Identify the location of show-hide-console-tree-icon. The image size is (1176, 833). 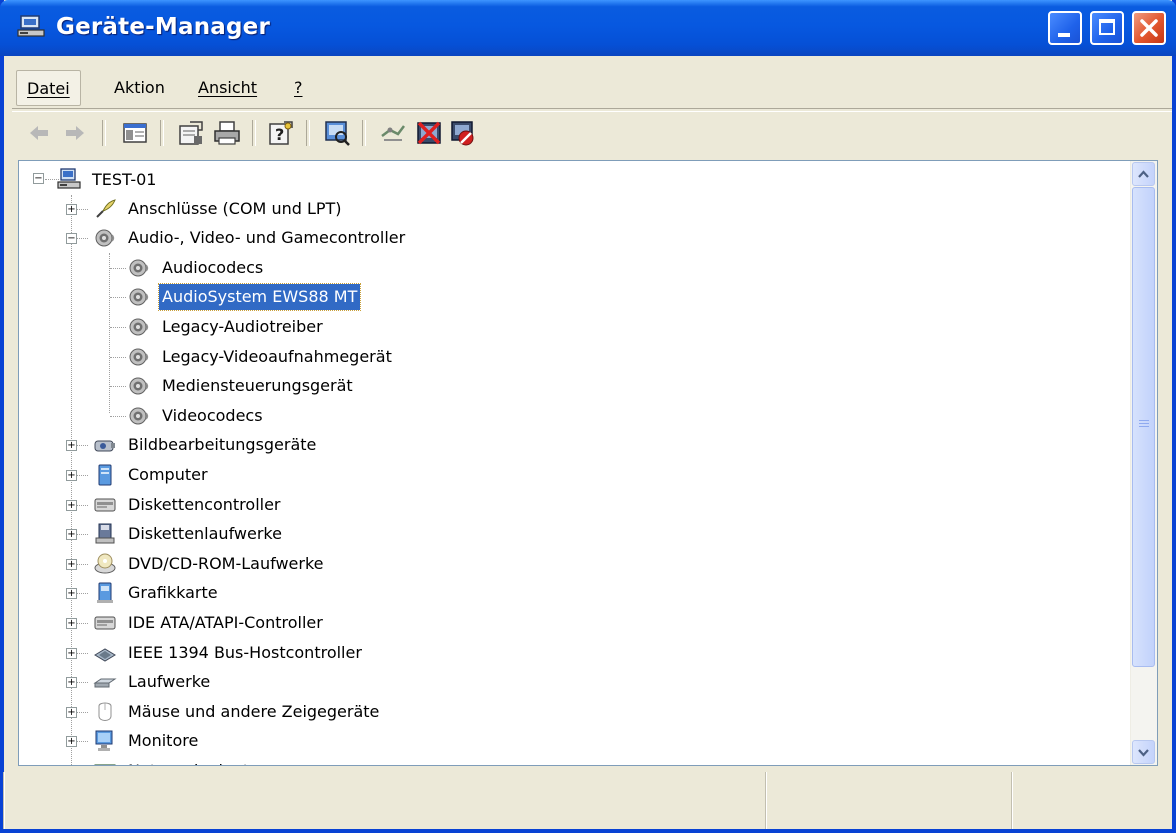
(135, 133).